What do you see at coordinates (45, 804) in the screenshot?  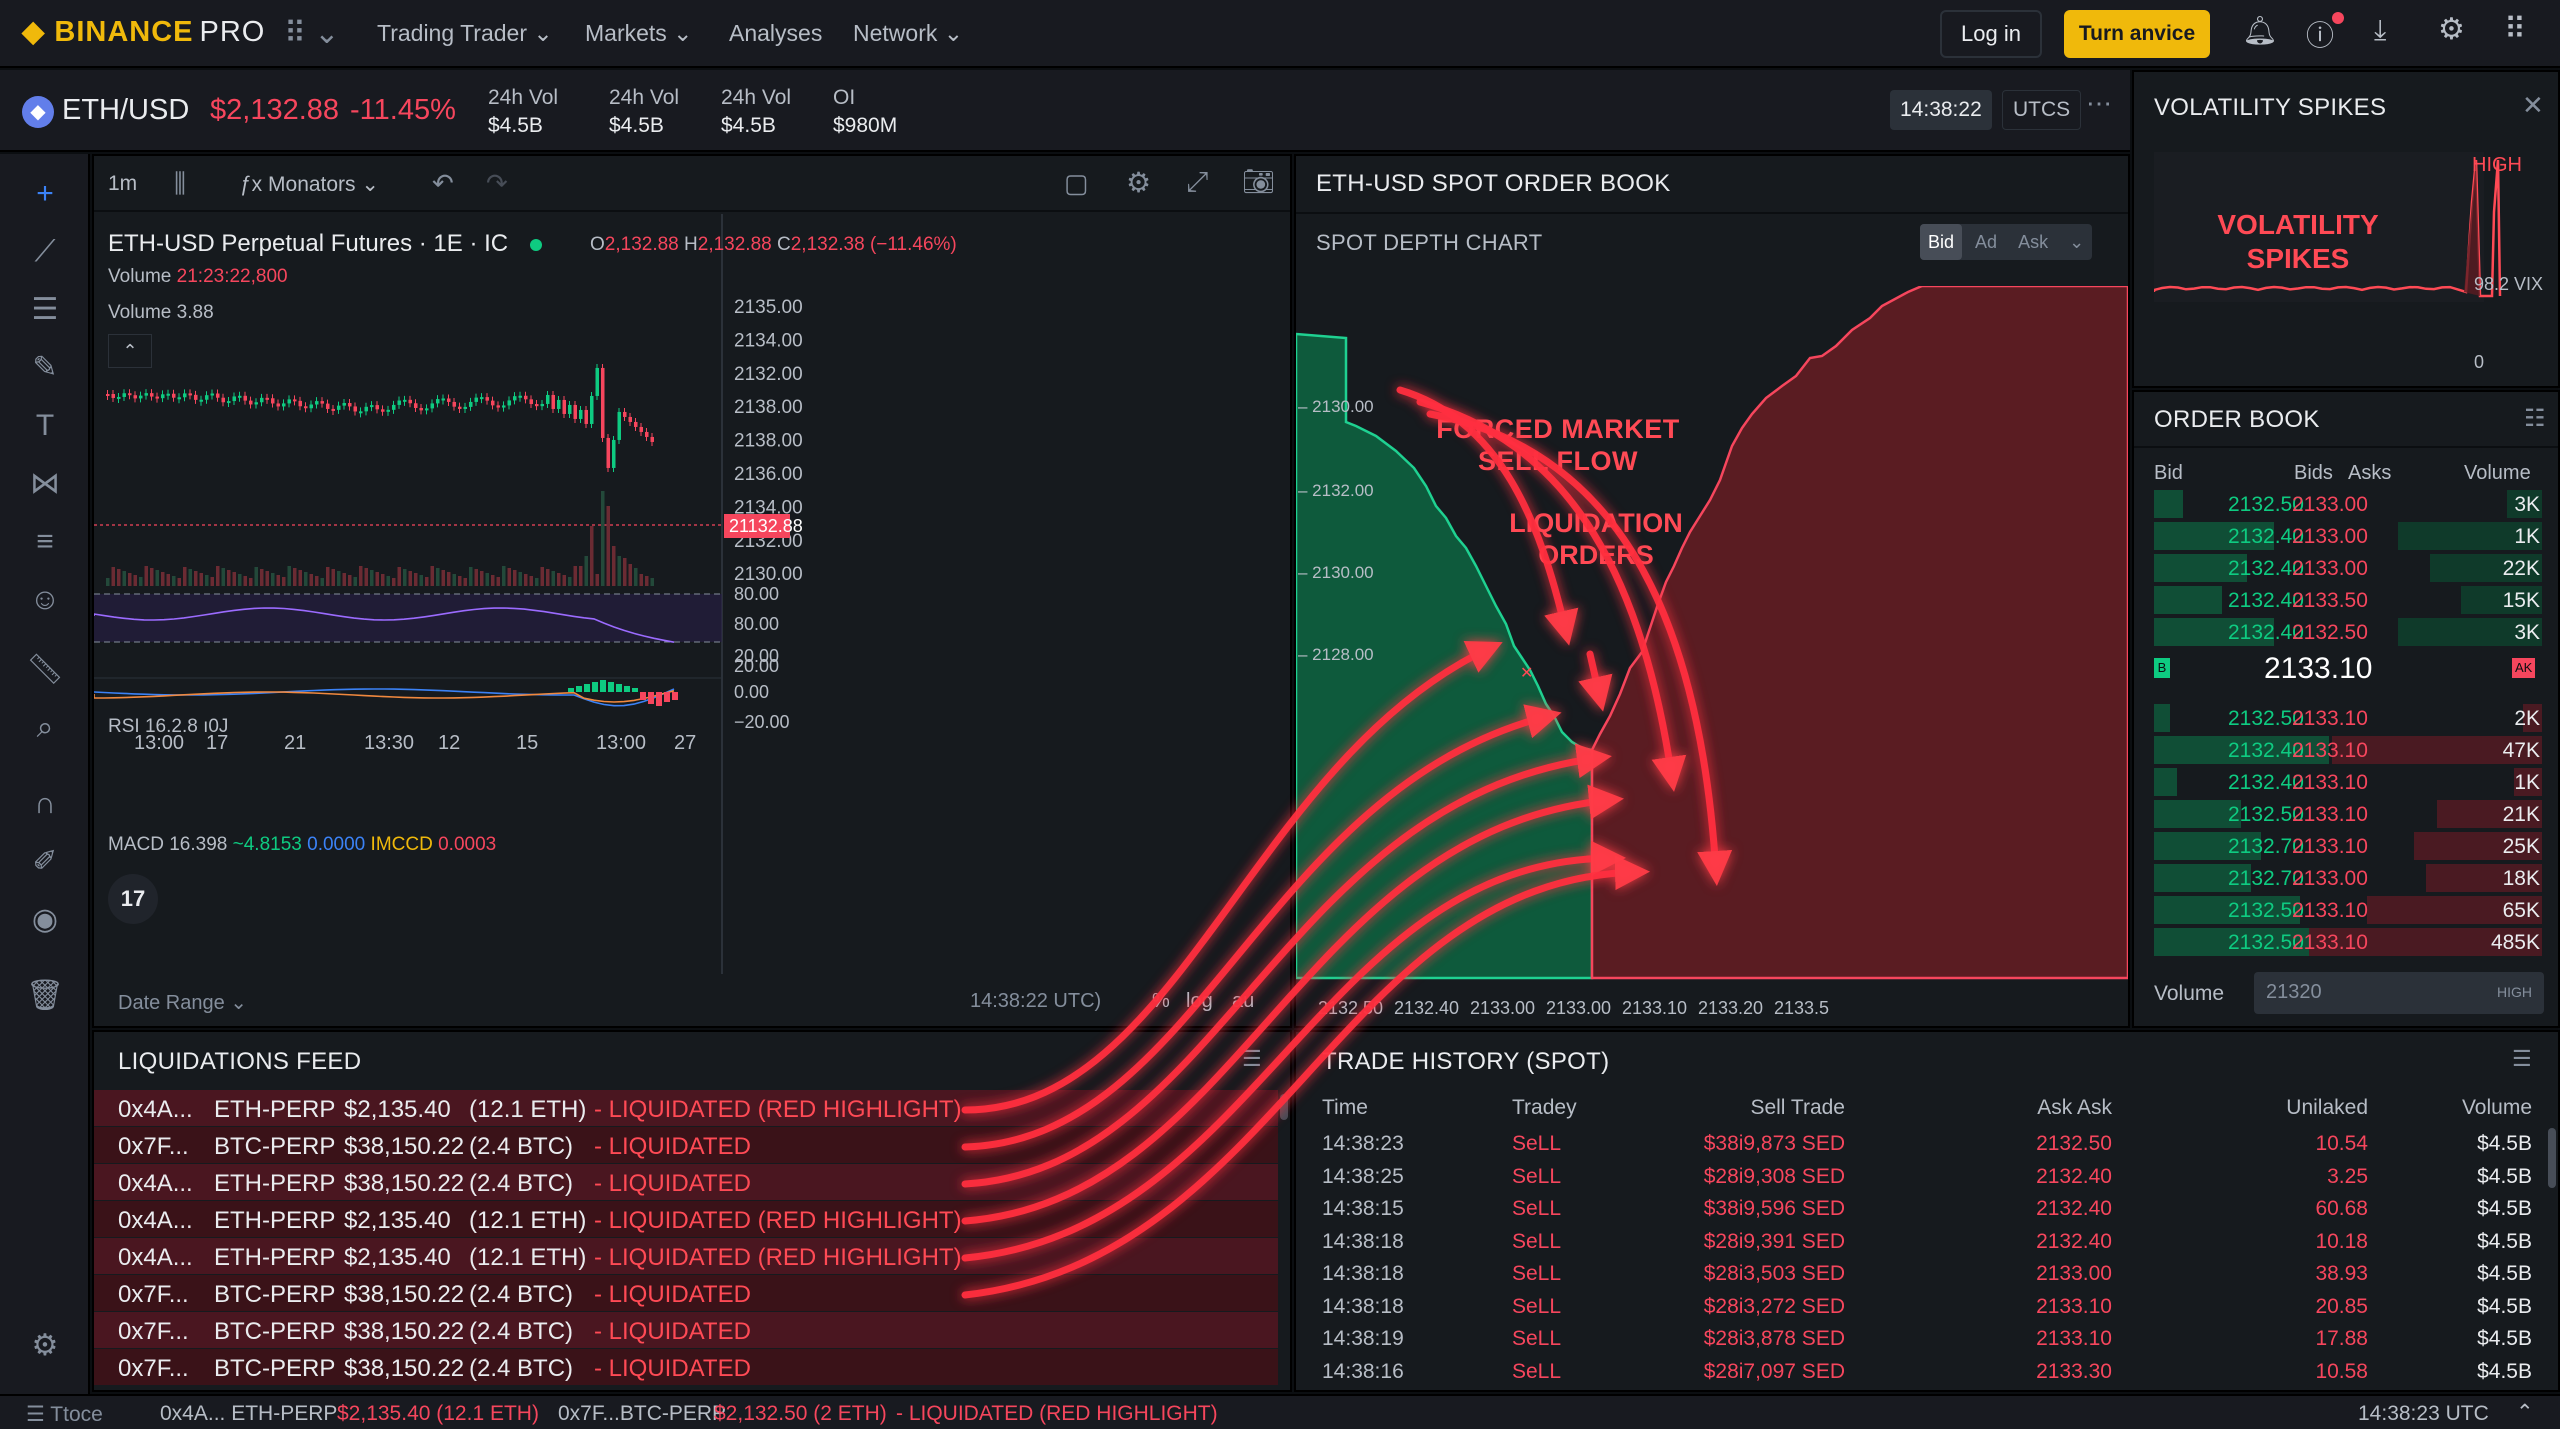 I see `magnet-icon: ∩` at bounding box center [45, 804].